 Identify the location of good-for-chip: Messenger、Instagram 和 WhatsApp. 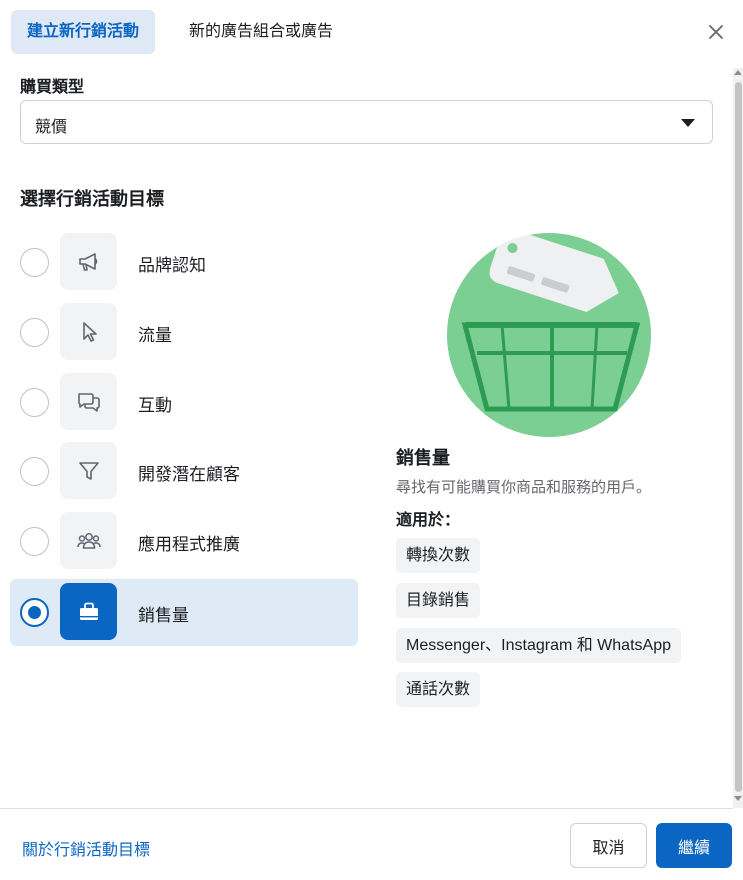
(538, 645).